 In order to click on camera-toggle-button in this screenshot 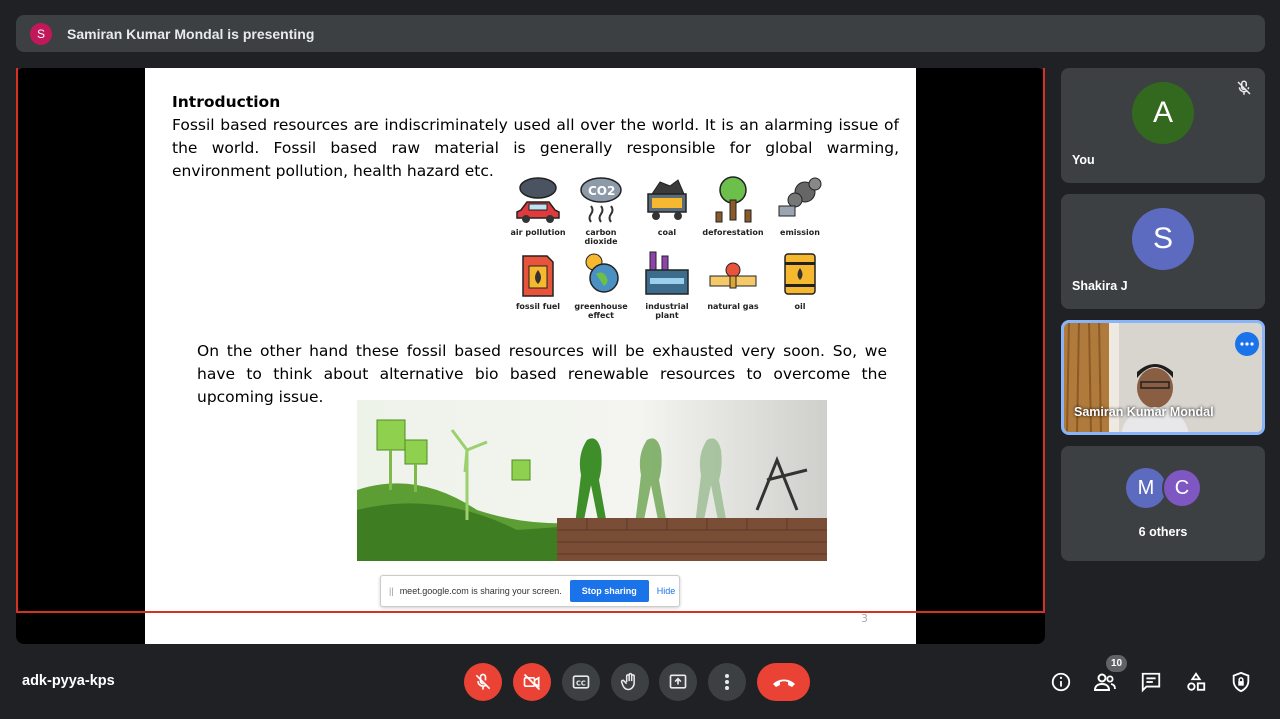, I will do `click(532, 682)`.